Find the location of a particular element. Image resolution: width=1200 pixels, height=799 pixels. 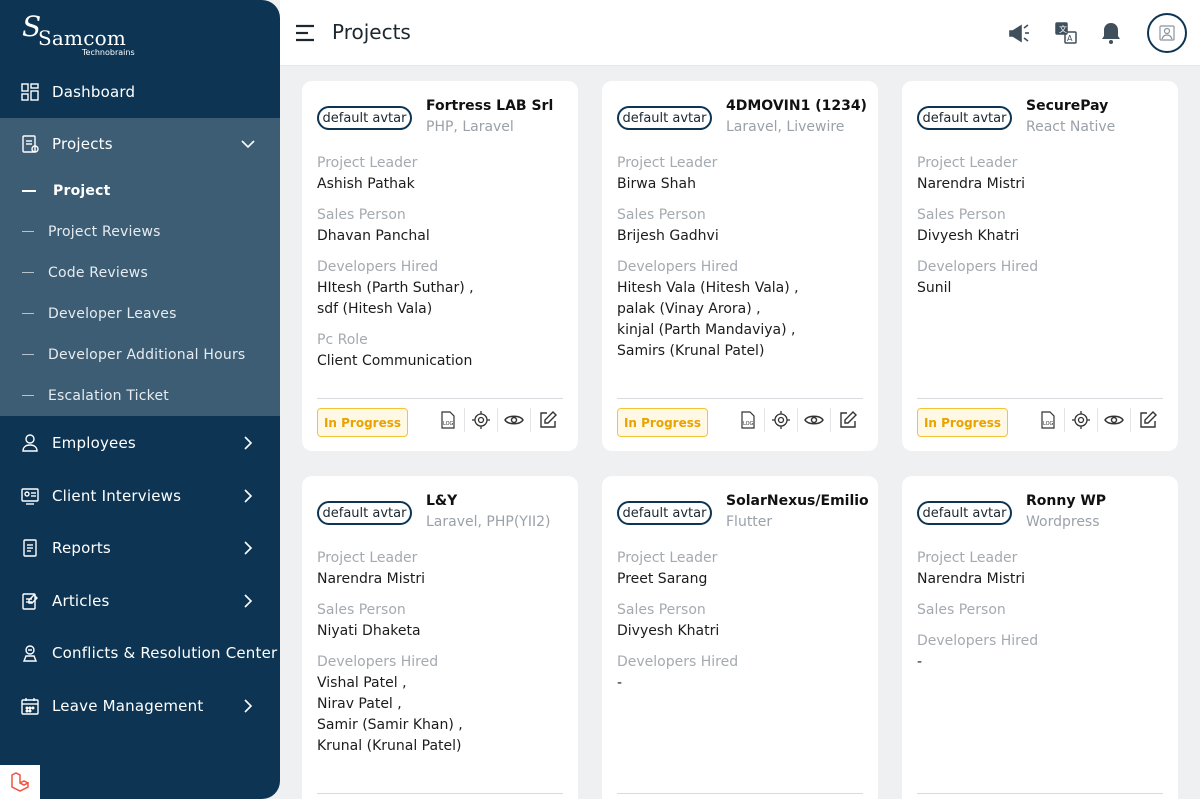

sidebar-item-conflicts: Conflicts & Resolution Center is located at coordinates (140, 653).